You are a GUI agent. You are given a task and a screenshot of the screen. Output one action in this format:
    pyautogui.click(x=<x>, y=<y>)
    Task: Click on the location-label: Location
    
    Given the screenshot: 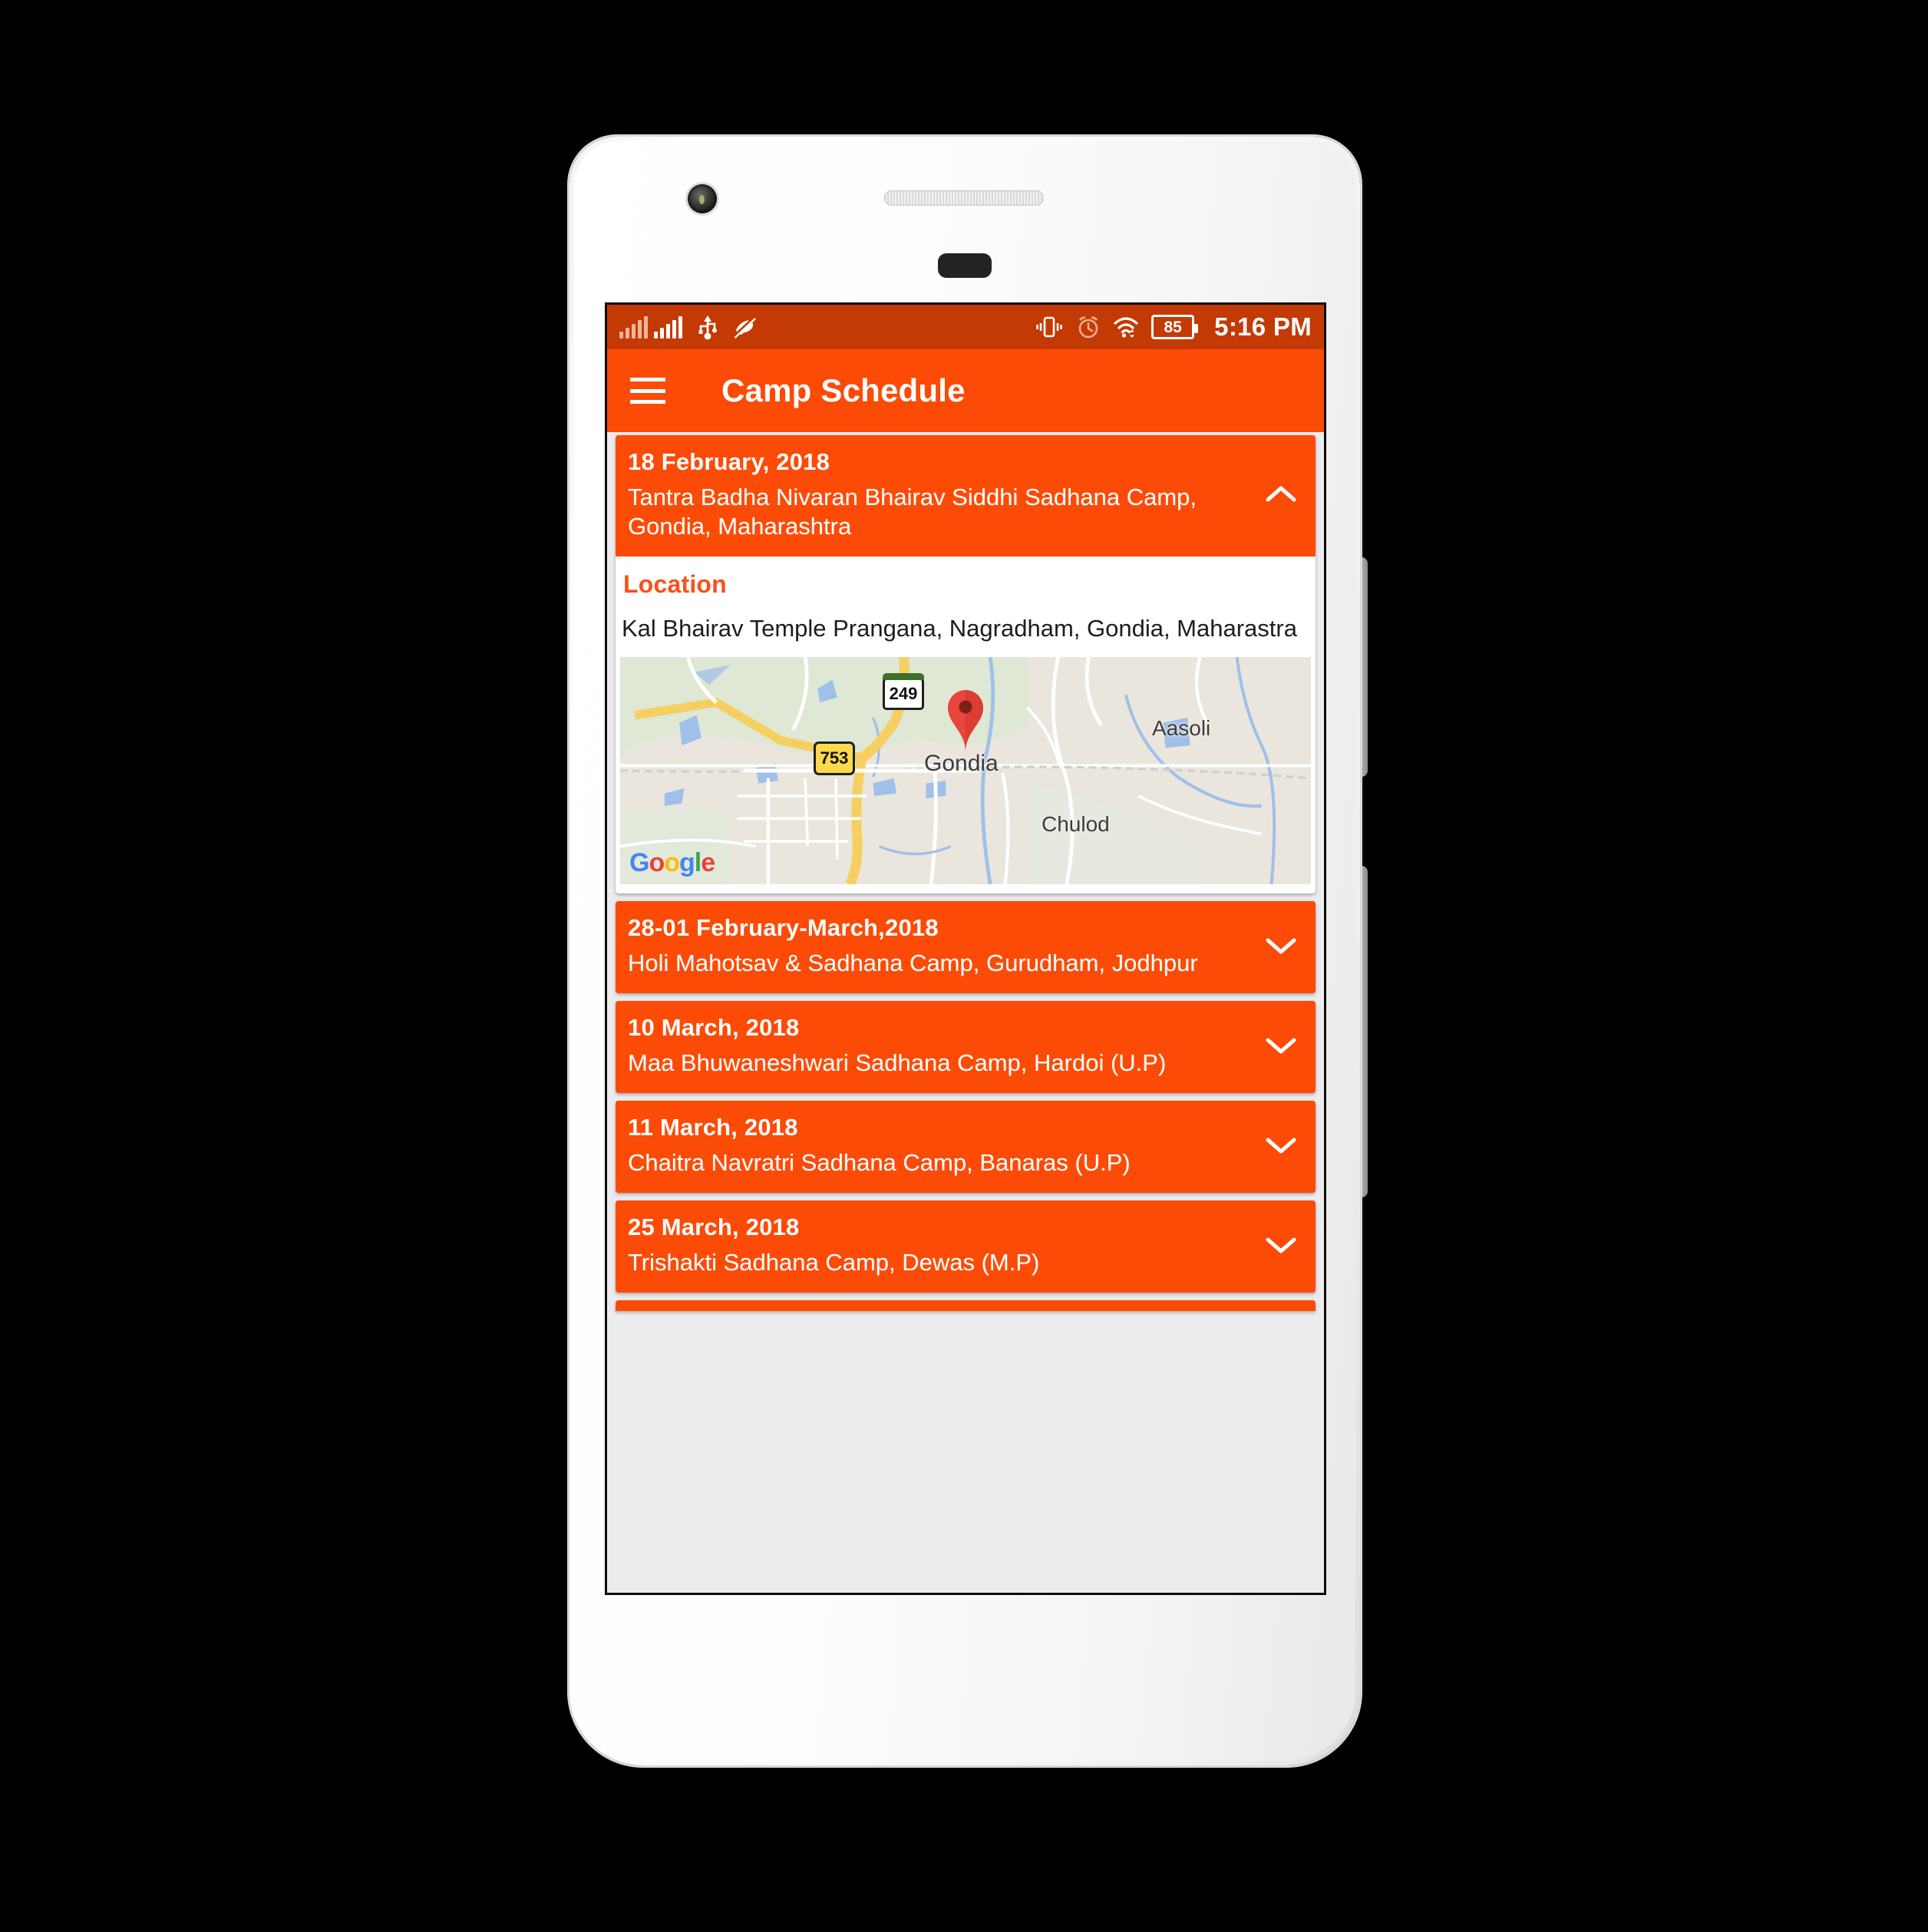 What is the action you would take?
    pyautogui.click(x=675, y=584)
    